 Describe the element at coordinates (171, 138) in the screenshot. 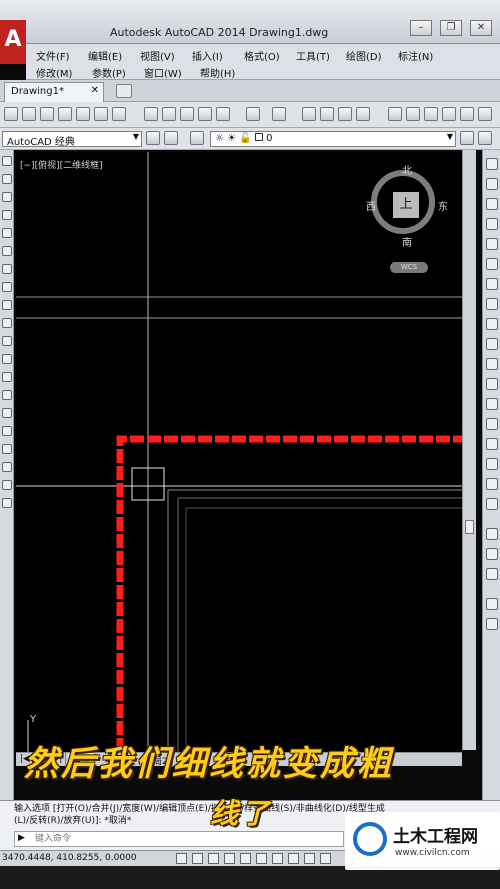

I see `workspace-lock-icon` at that location.